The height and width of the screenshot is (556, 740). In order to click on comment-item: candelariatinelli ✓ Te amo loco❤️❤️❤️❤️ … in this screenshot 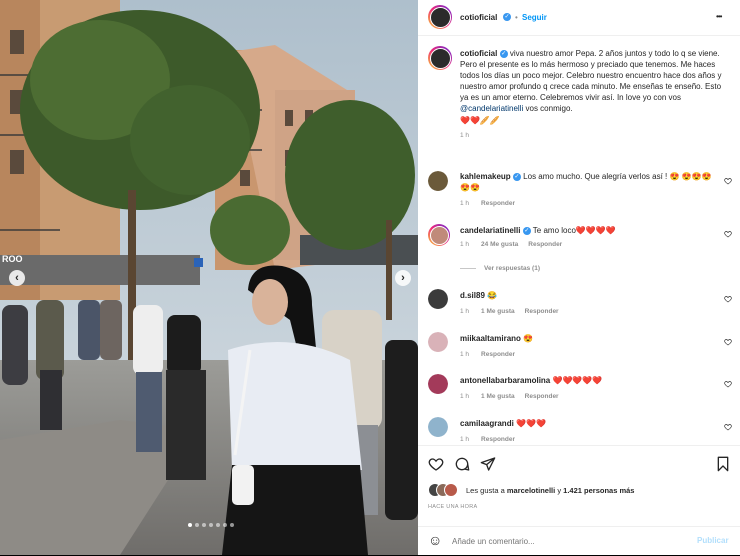, I will do `click(587, 249)`.